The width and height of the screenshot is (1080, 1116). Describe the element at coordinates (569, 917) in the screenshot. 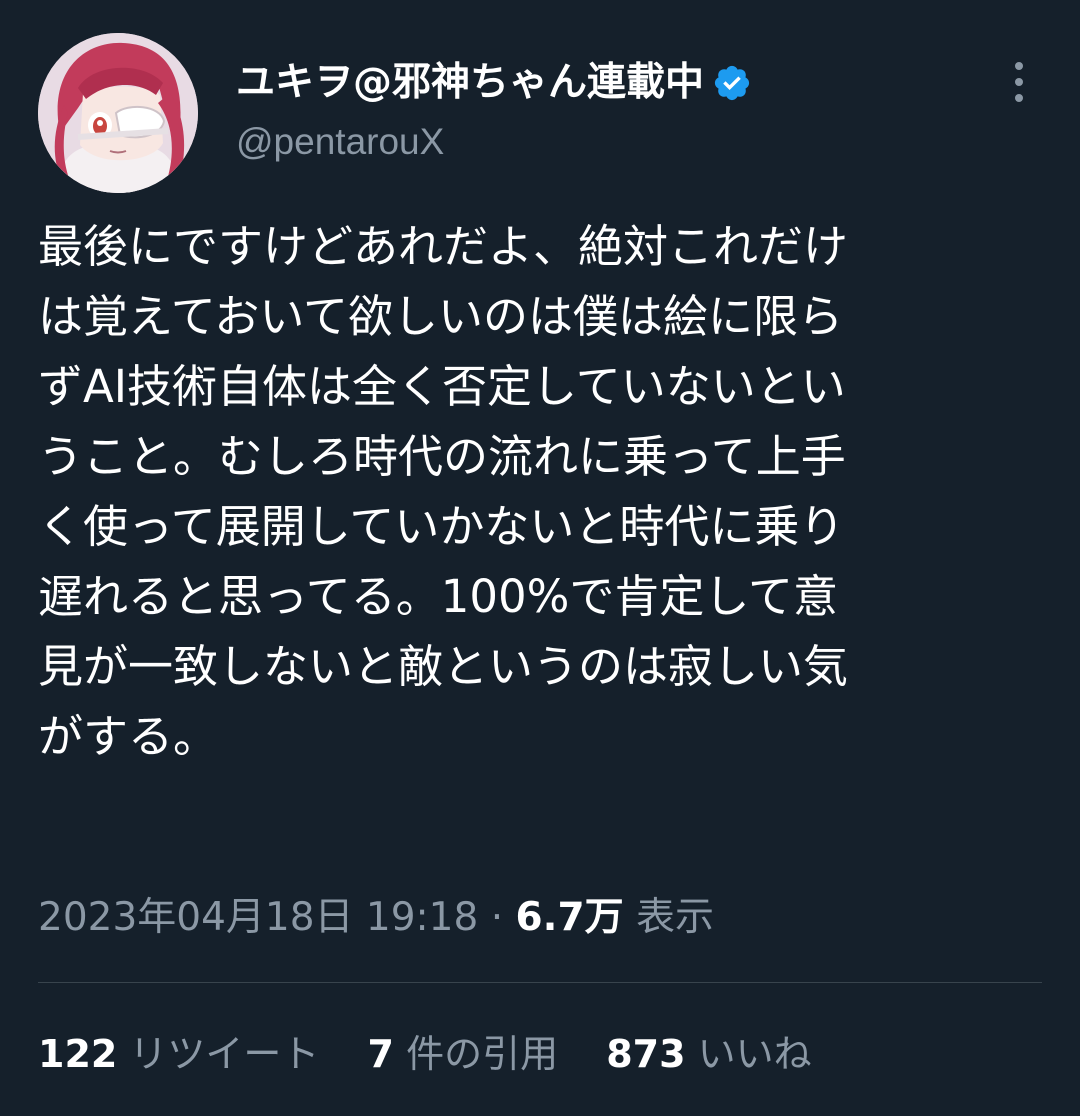

I see `views-count: 6.7万` at that location.